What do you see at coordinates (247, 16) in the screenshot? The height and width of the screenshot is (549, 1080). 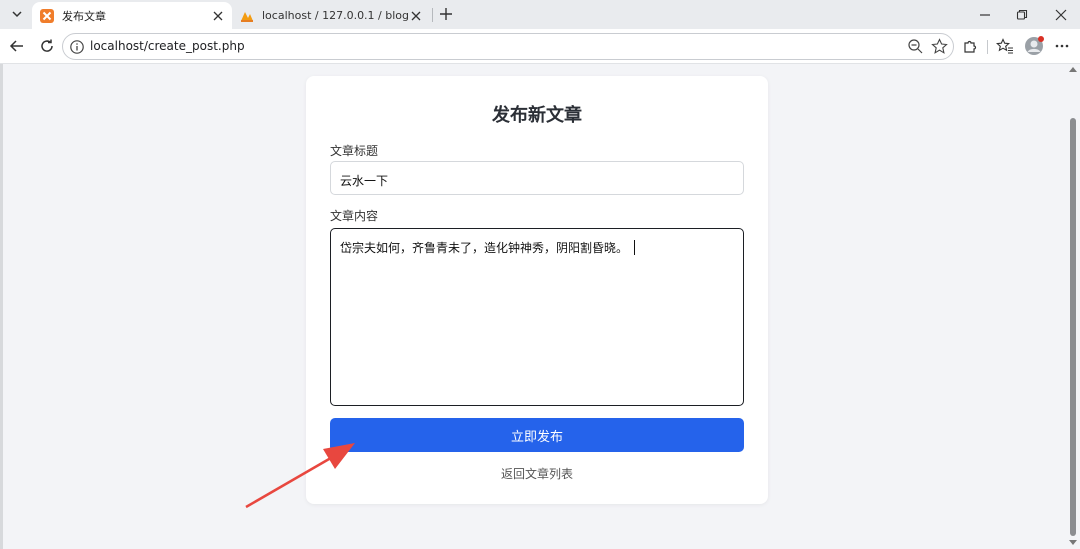 I see `phpmyadmin-icon` at bounding box center [247, 16].